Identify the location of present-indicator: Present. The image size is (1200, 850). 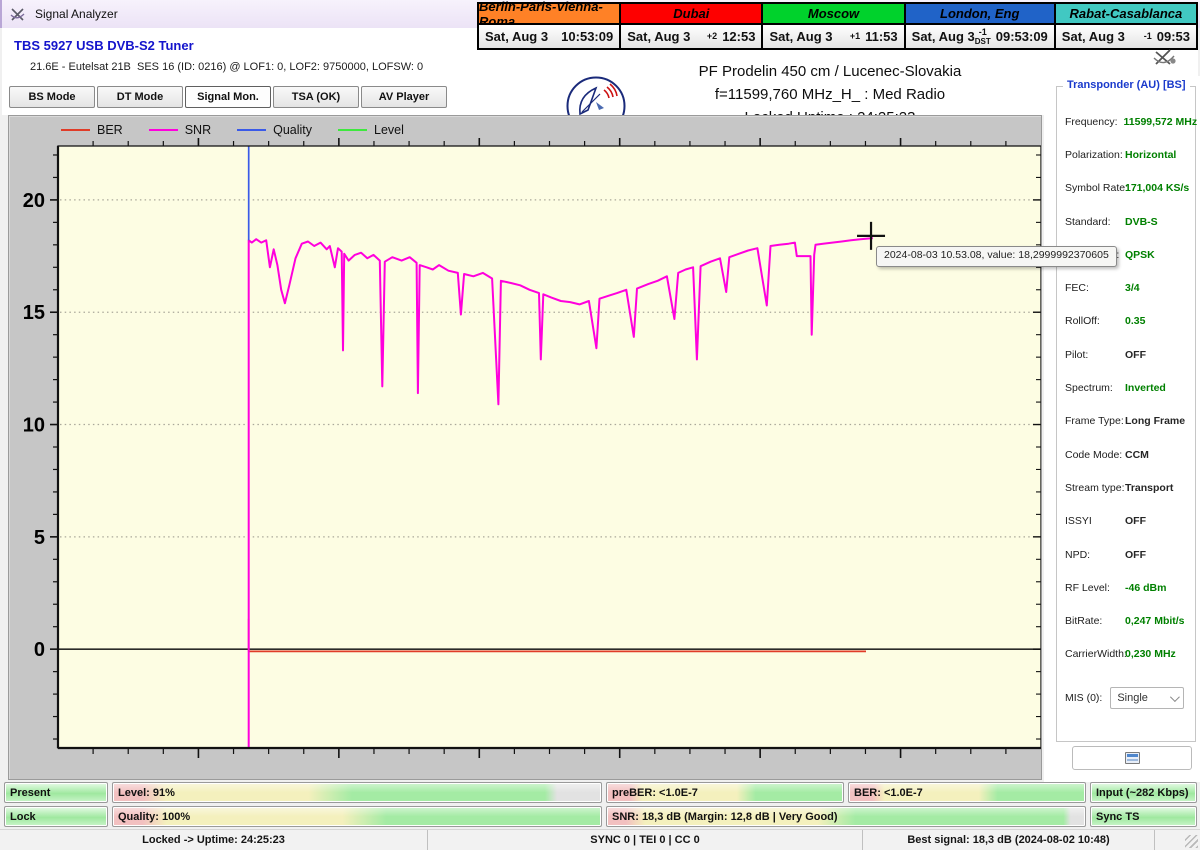
(56, 792).